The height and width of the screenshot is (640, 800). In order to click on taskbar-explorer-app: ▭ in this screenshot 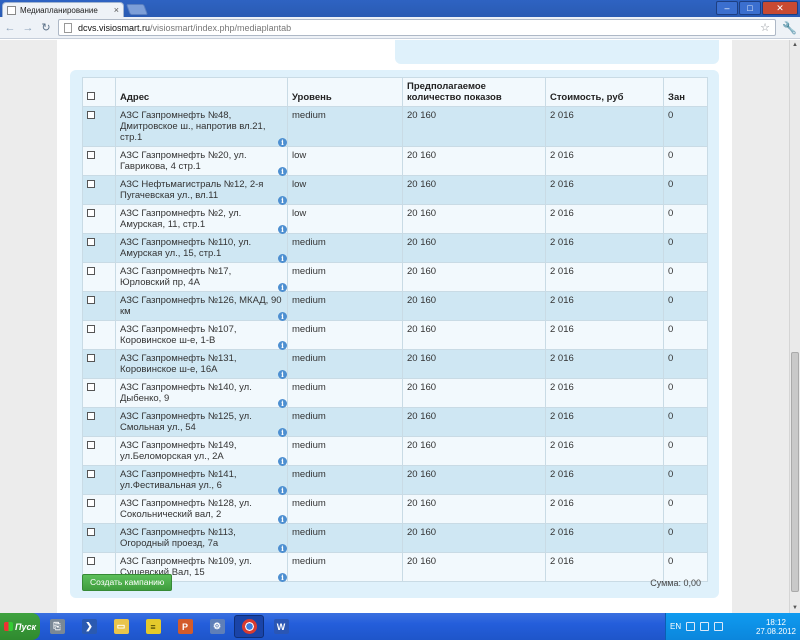, I will do `click(121, 626)`.